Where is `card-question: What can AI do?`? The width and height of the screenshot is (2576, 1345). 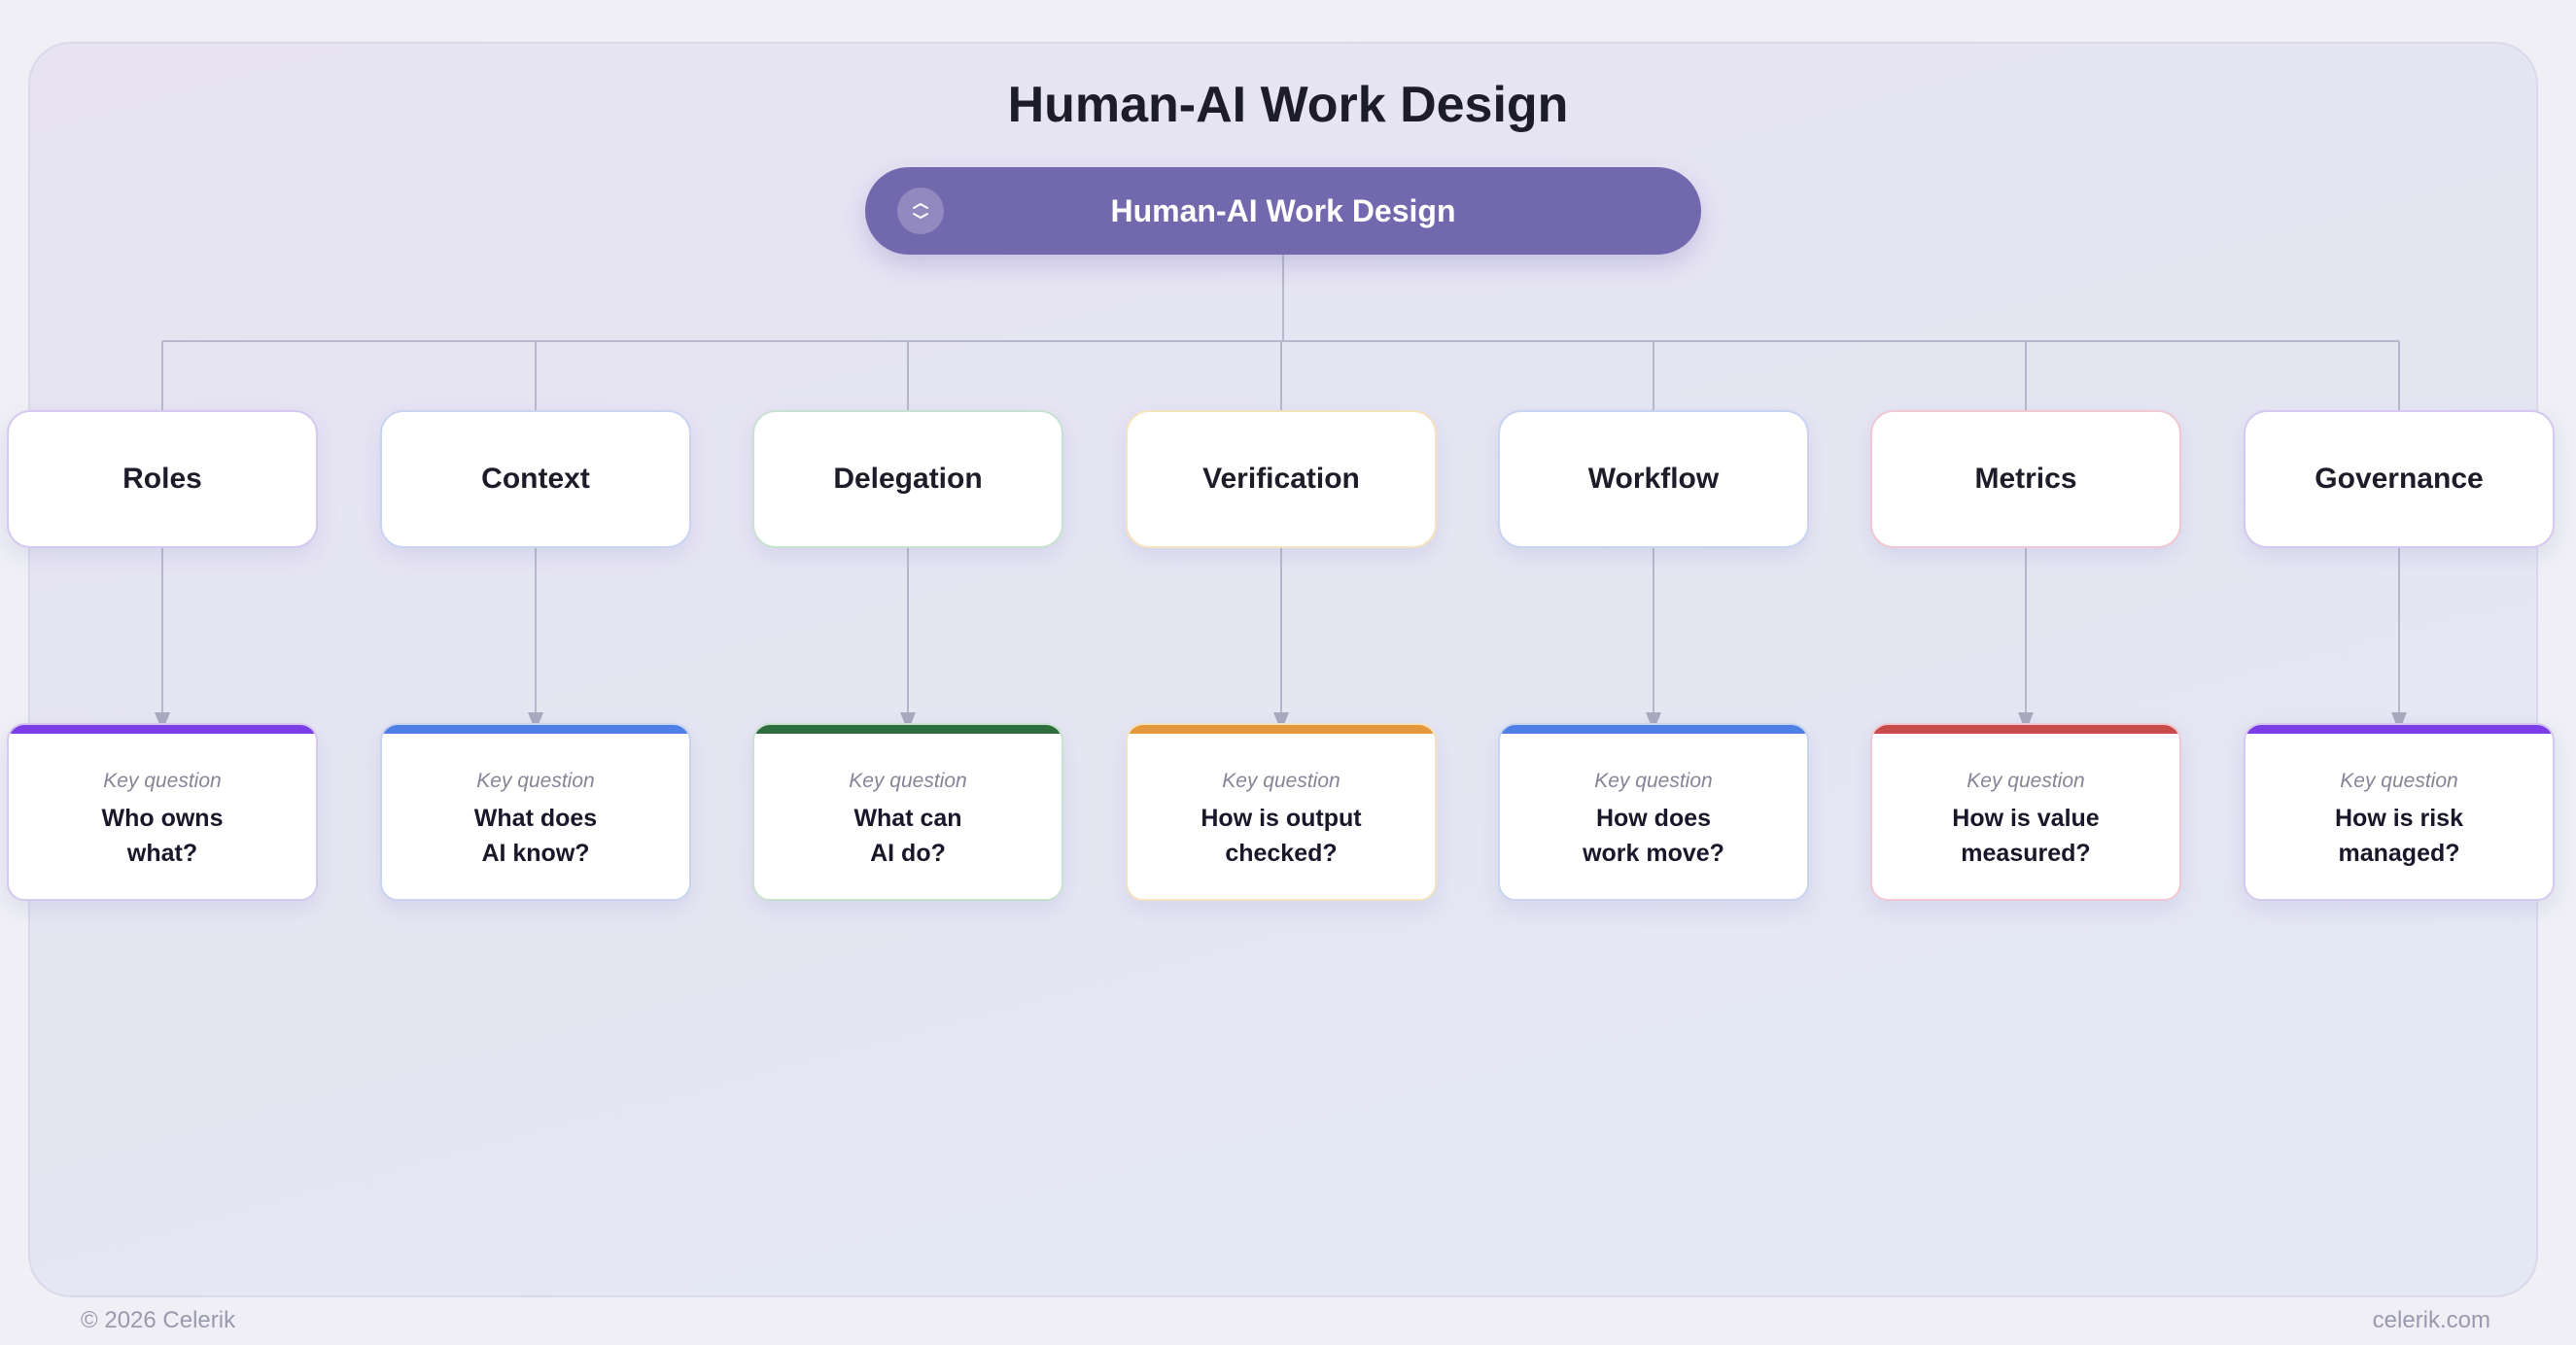
card-question: What can AI do? is located at coordinates (908, 836).